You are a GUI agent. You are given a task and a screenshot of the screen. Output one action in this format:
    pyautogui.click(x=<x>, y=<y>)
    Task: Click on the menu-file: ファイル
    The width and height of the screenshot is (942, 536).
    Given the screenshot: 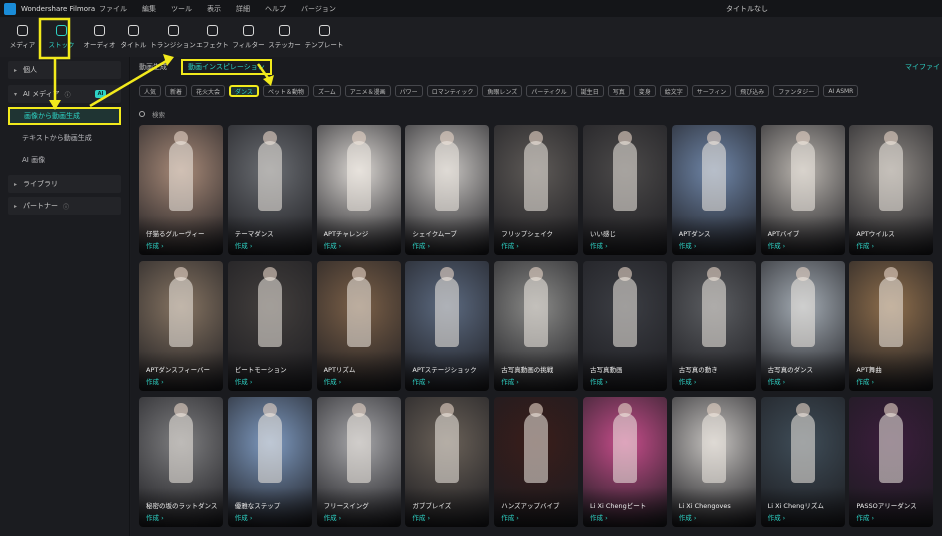 What is the action you would take?
    pyautogui.click(x=113, y=9)
    